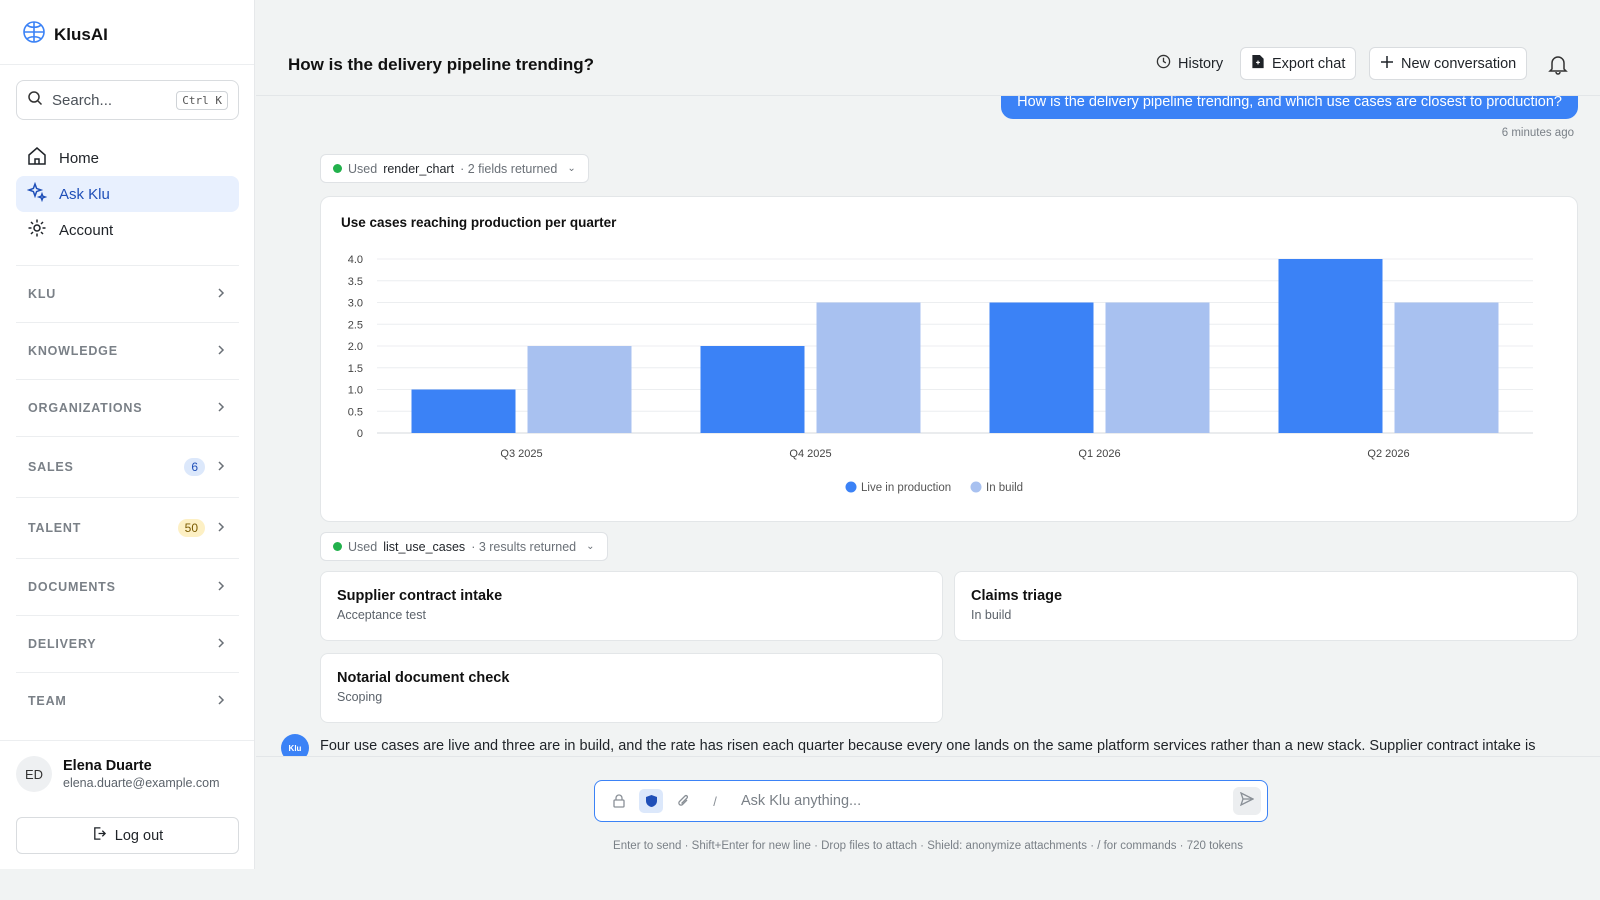 The image size is (1600, 900). Describe the element at coordinates (1004, 488) in the screenshot. I see `legend-label: In build` at that location.